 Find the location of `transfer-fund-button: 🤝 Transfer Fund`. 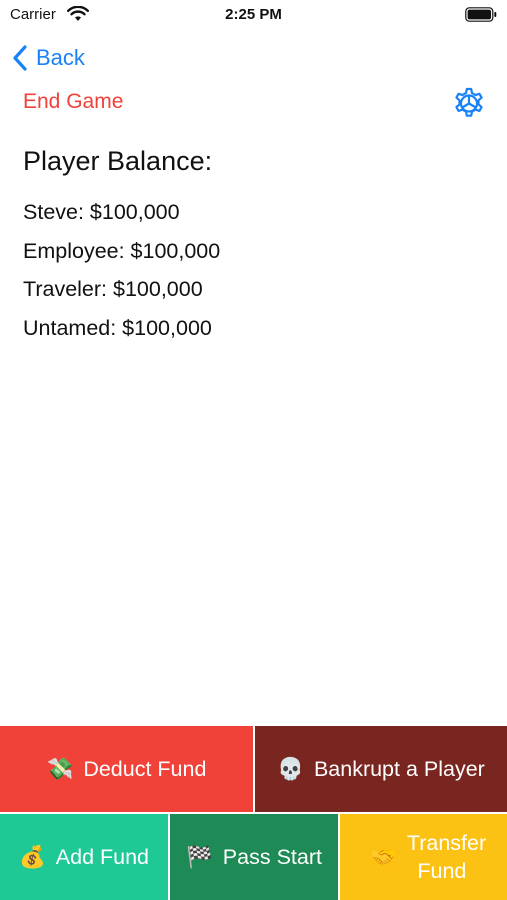

transfer-fund-button: 🤝 Transfer Fund is located at coordinates (423, 857).